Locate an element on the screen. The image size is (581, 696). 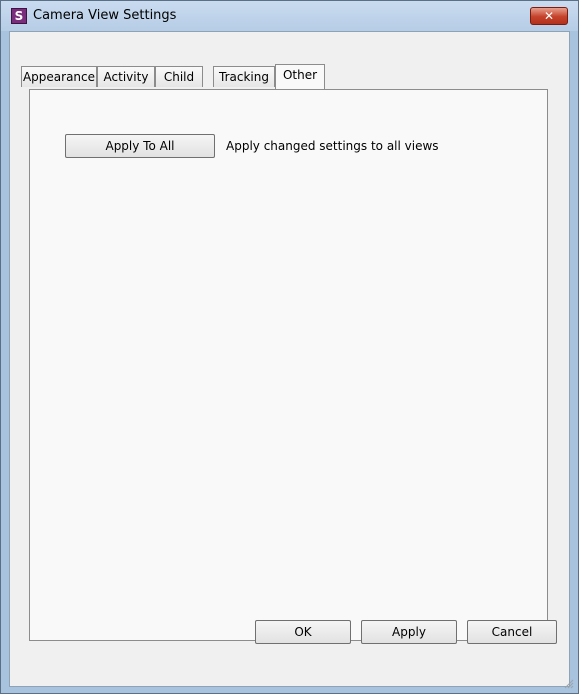
apply-to-all-button: Apply To All is located at coordinates (140, 146).